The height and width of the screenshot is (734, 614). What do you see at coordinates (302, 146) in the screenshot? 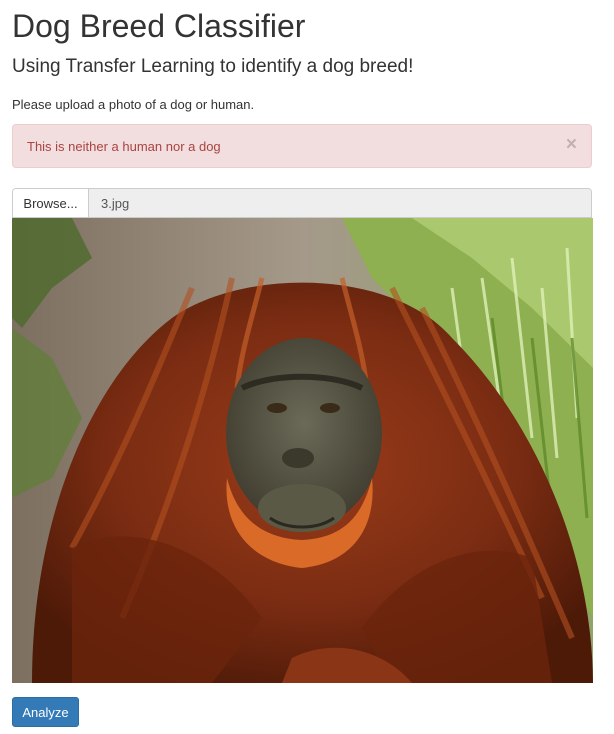
I see `error-alert: This is neither a human nor a dog ×` at bounding box center [302, 146].